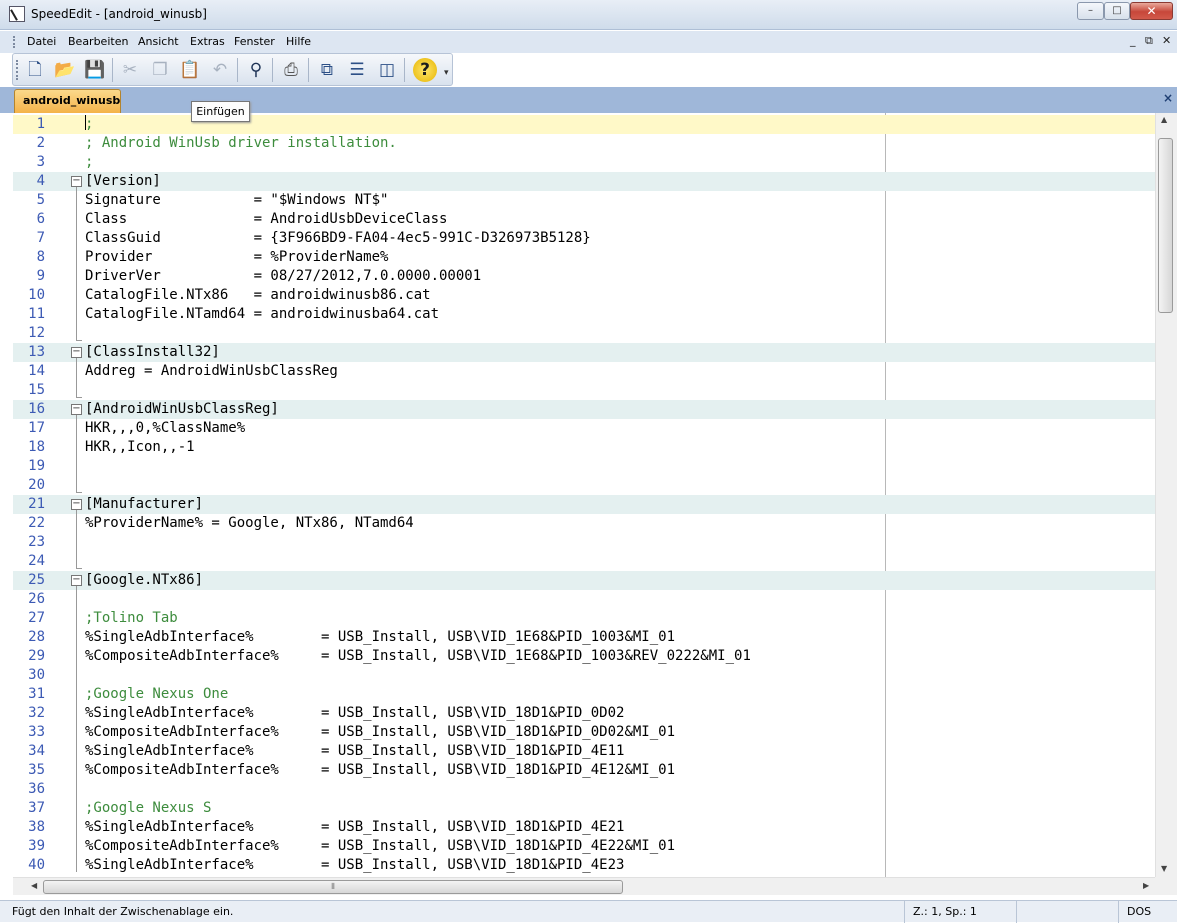  What do you see at coordinates (165, 428) in the screenshot?
I see `code-text: HKR,,,0,%ClassName%` at bounding box center [165, 428].